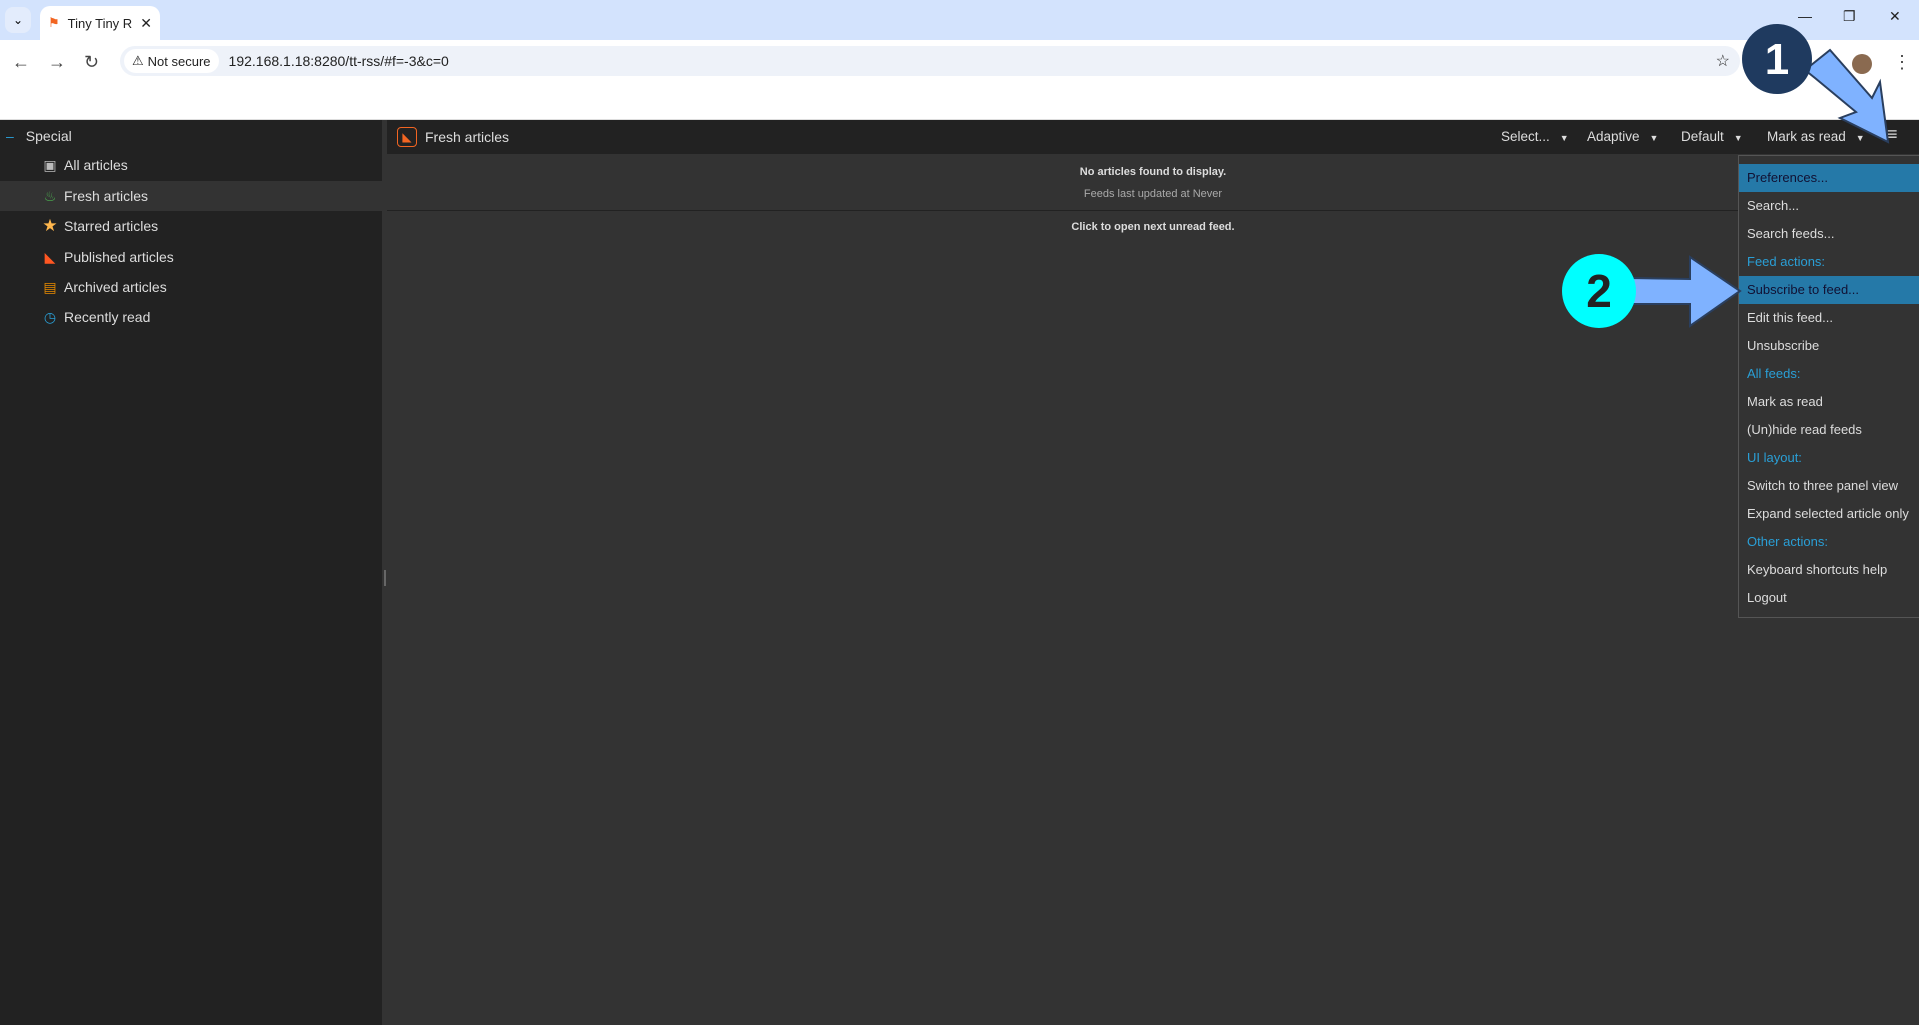 The width and height of the screenshot is (1919, 1025). Describe the element at coordinates (1726, 176) in the screenshot. I see `annotation-layer: 1 2` at that location.